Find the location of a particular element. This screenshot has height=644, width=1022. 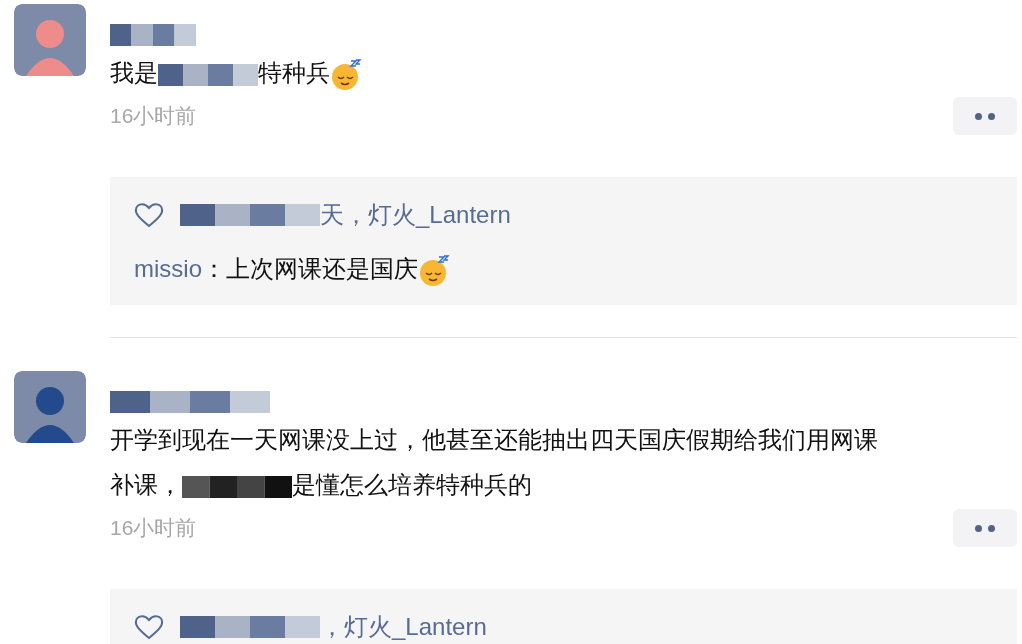

comment-text: 开学到现在一天网课没上过，他甚至还能抽出四天国庆假期给我们用网课 补课， 是懂怎么培养特种兵的 is located at coordinates (494, 462).